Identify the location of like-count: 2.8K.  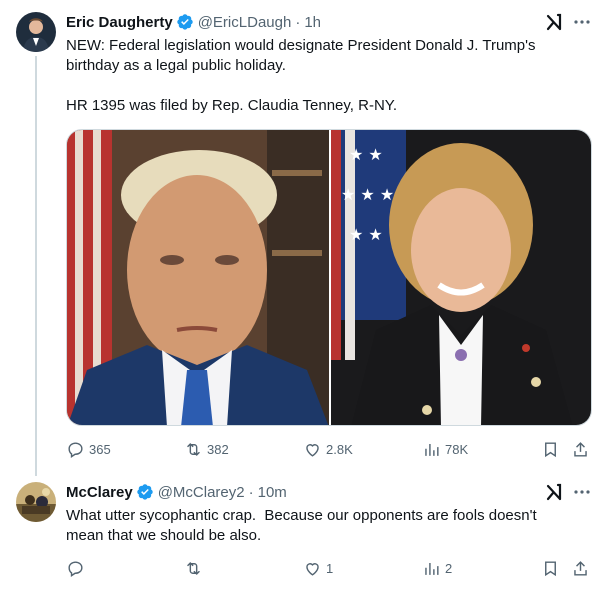
(339, 449).